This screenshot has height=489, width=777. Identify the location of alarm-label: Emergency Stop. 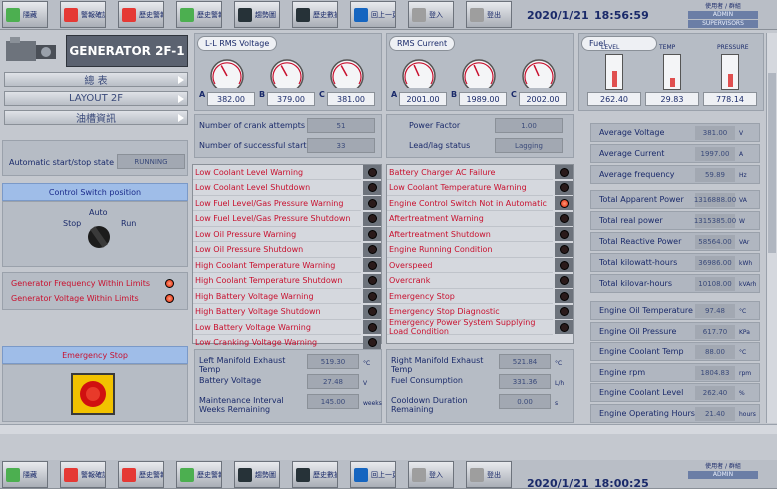
(422, 296).